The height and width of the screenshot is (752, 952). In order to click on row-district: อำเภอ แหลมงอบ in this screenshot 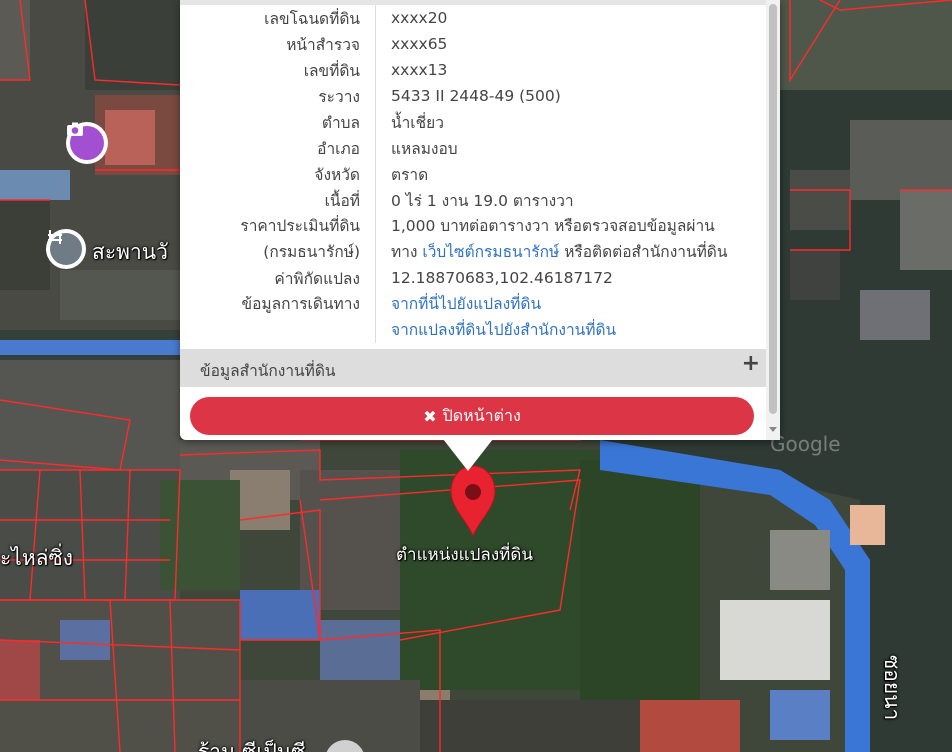, I will do `click(473, 148)`.